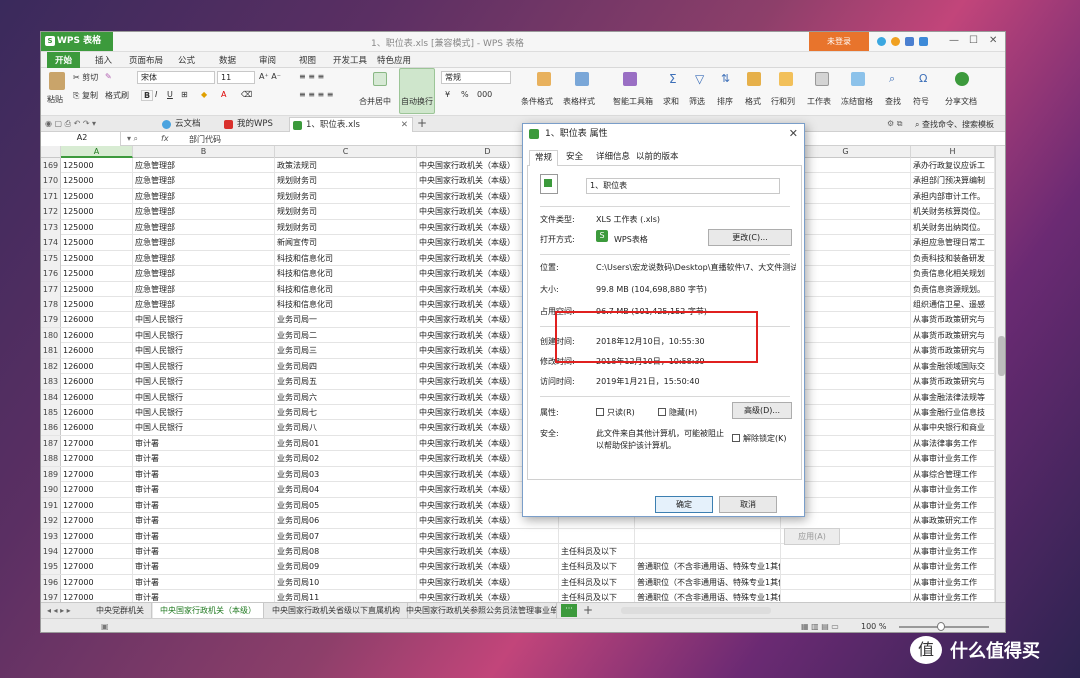 The image size is (1080, 678). Describe the element at coordinates (51, 152) in the screenshot. I see `select-all-corner` at that location.